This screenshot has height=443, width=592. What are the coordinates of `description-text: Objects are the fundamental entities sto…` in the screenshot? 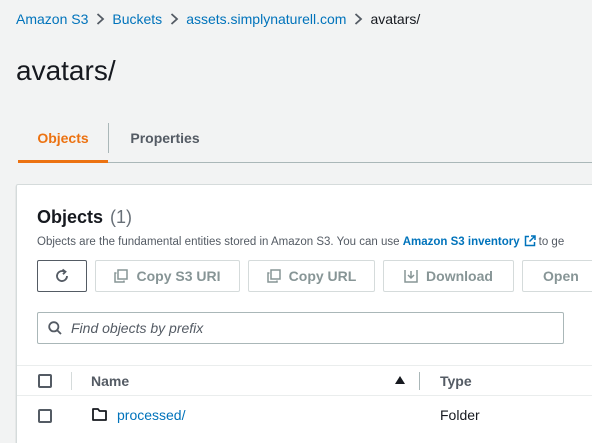 It's located at (220, 242).